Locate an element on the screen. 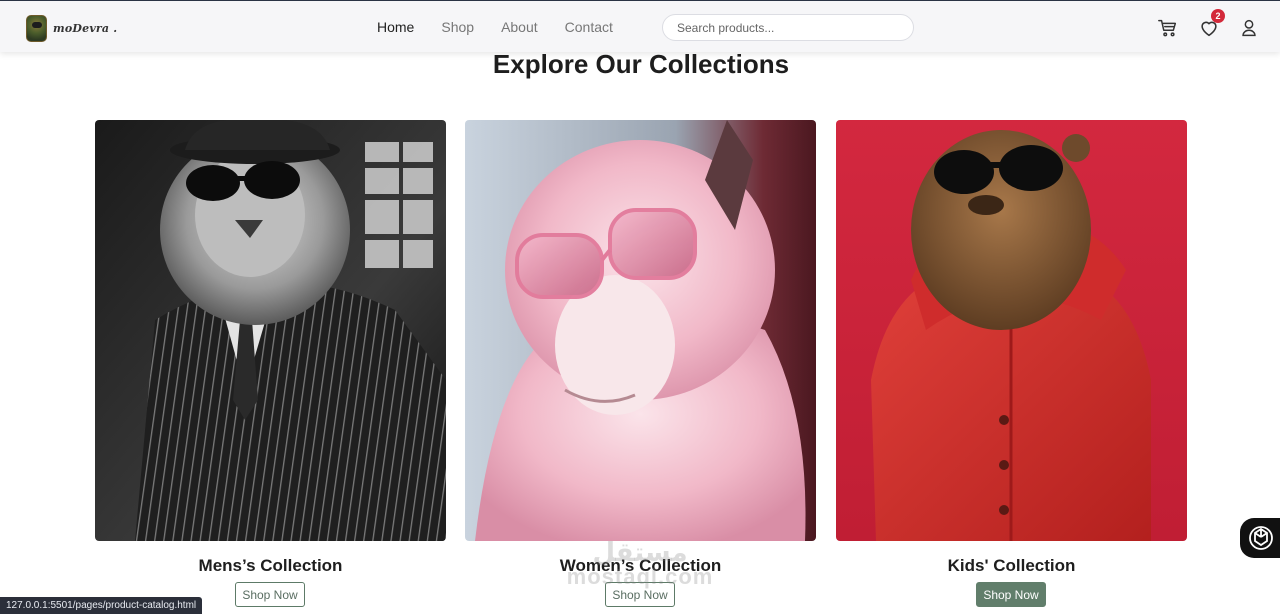  nav-link-home: Home is located at coordinates (395, 27).